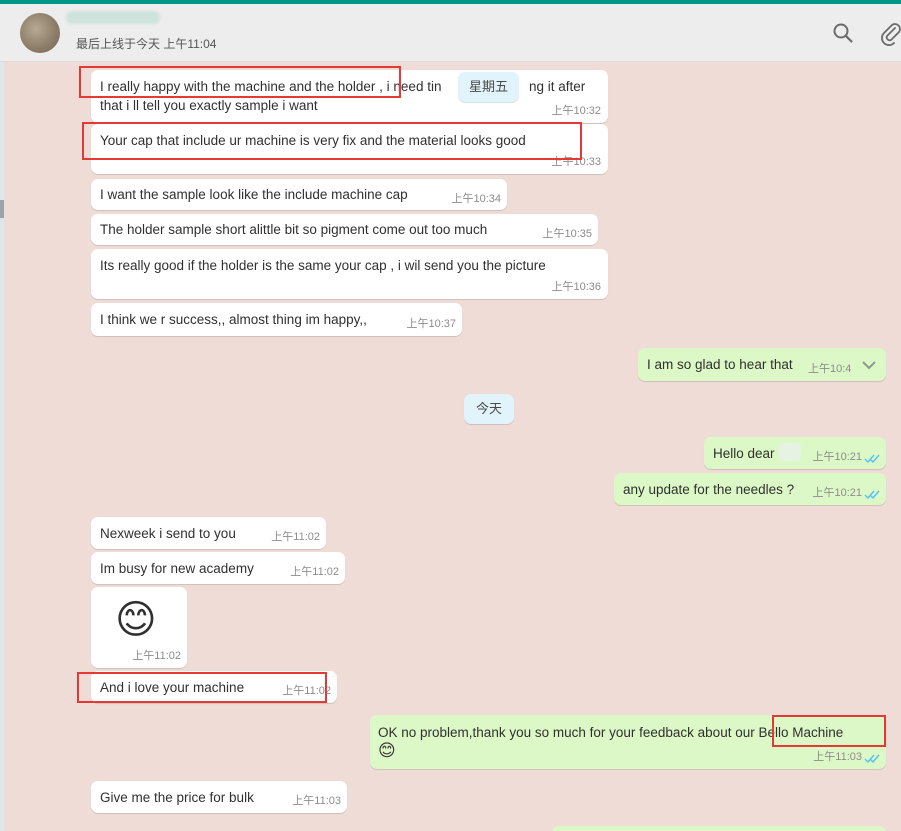 This screenshot has height=831, width=901. What do you see at coordinates (450, 33) in the screenshot?
I see `chat-header: 最后上线于今天 上午11:04` at bounding box center [450, 33].